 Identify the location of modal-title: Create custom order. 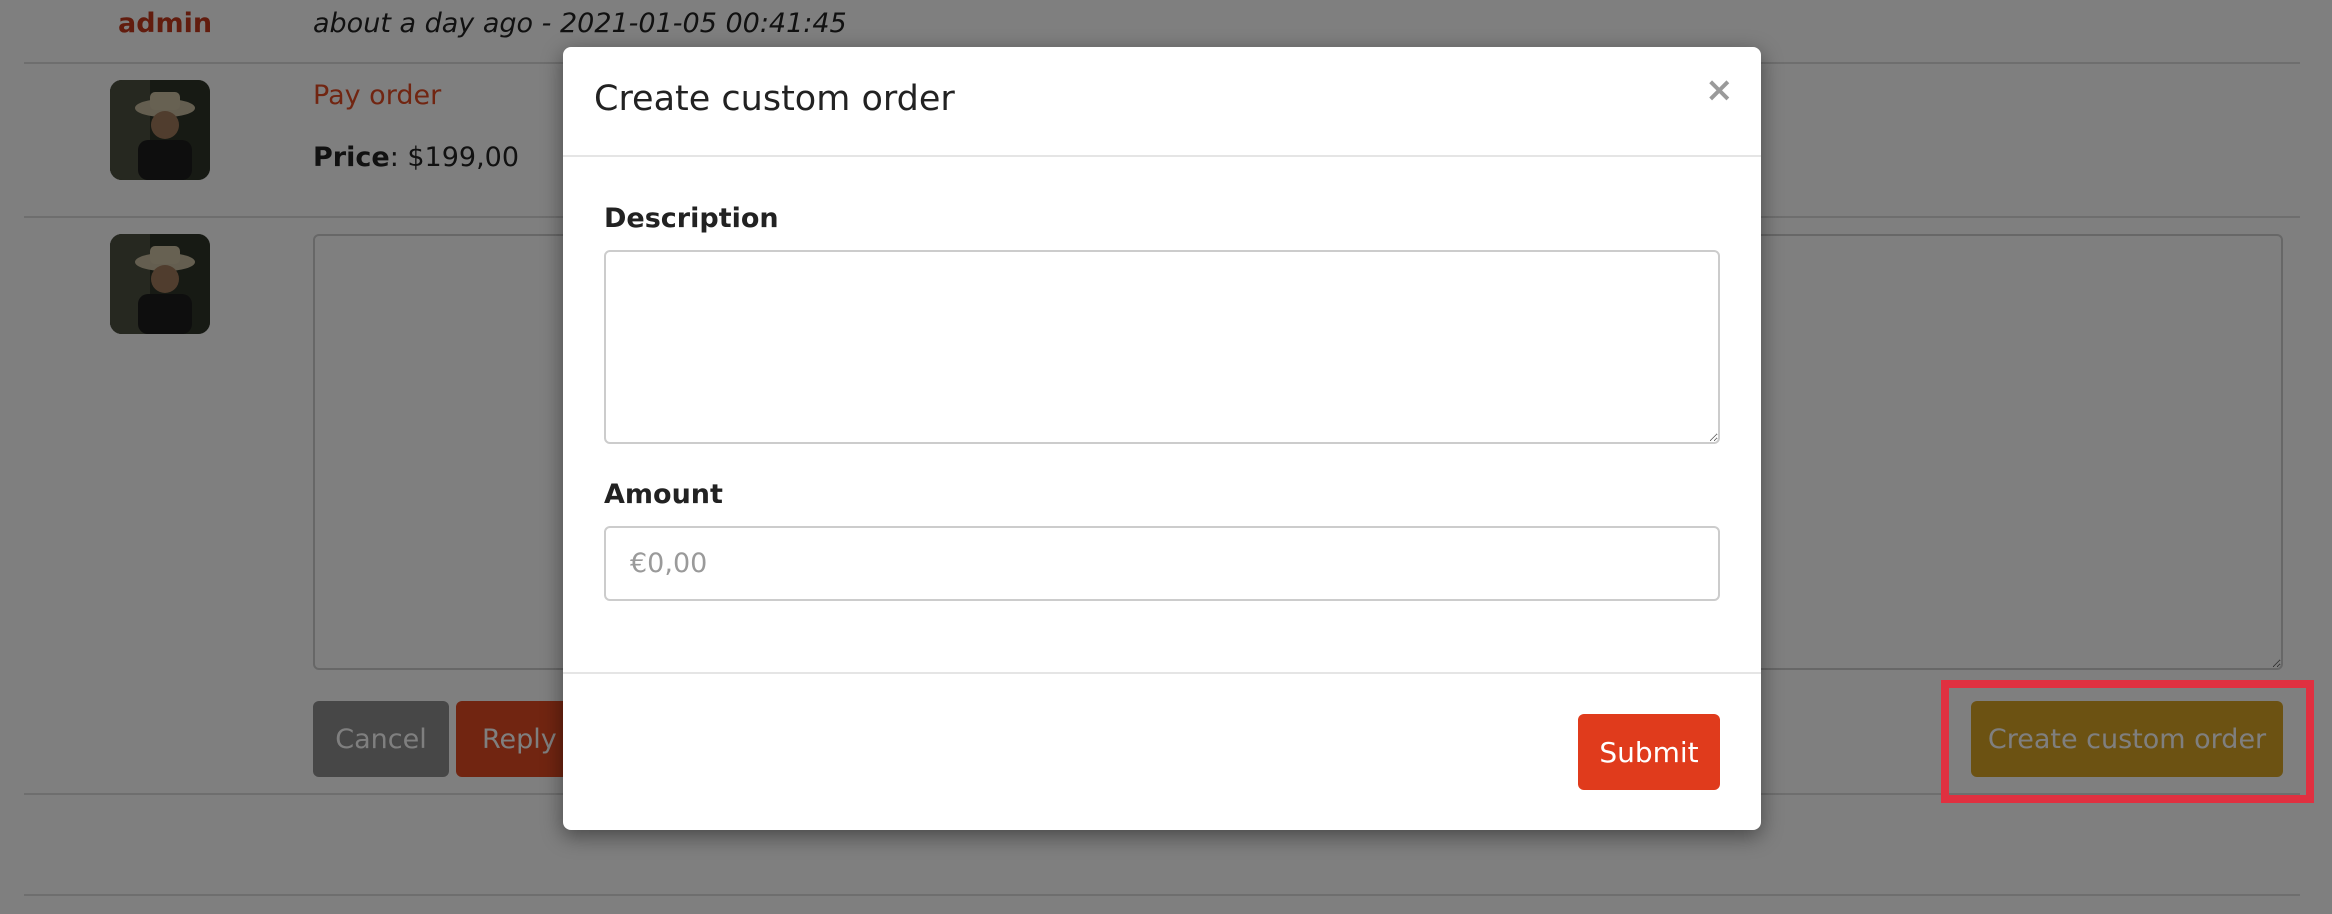
(774, 99).